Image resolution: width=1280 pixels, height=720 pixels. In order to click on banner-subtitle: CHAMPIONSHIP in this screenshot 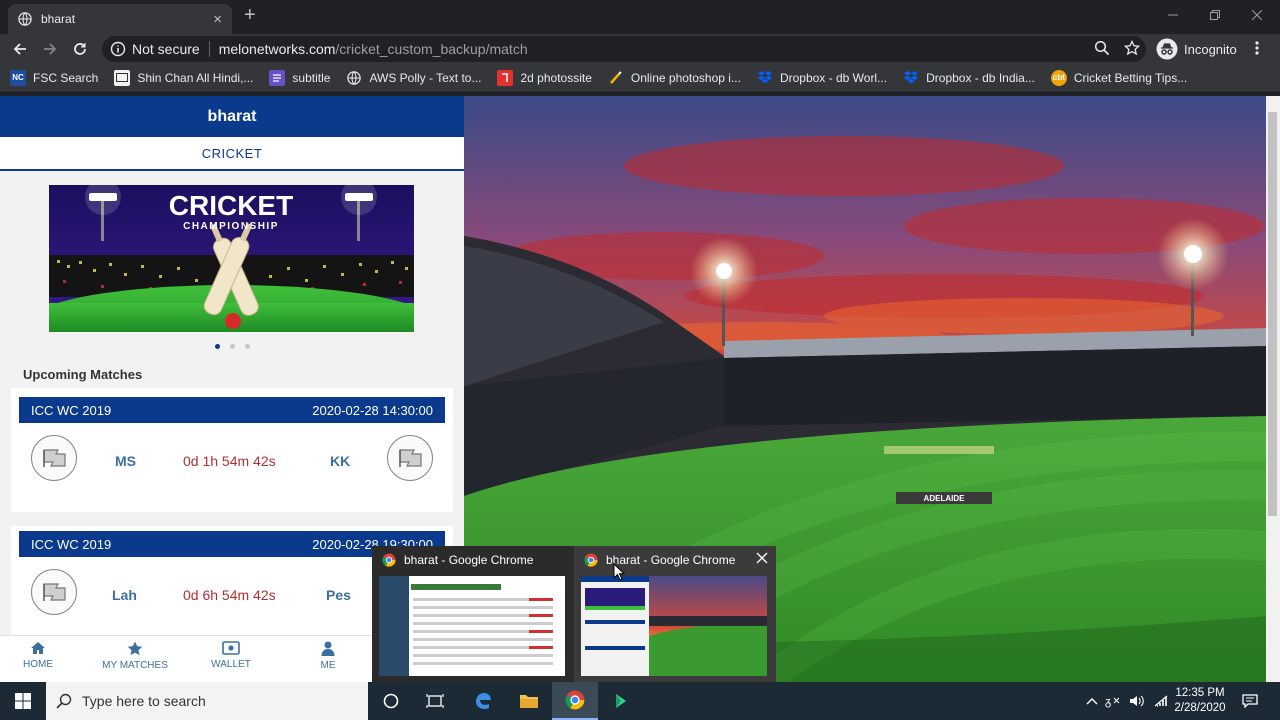, I will do `click(231, 226)`.